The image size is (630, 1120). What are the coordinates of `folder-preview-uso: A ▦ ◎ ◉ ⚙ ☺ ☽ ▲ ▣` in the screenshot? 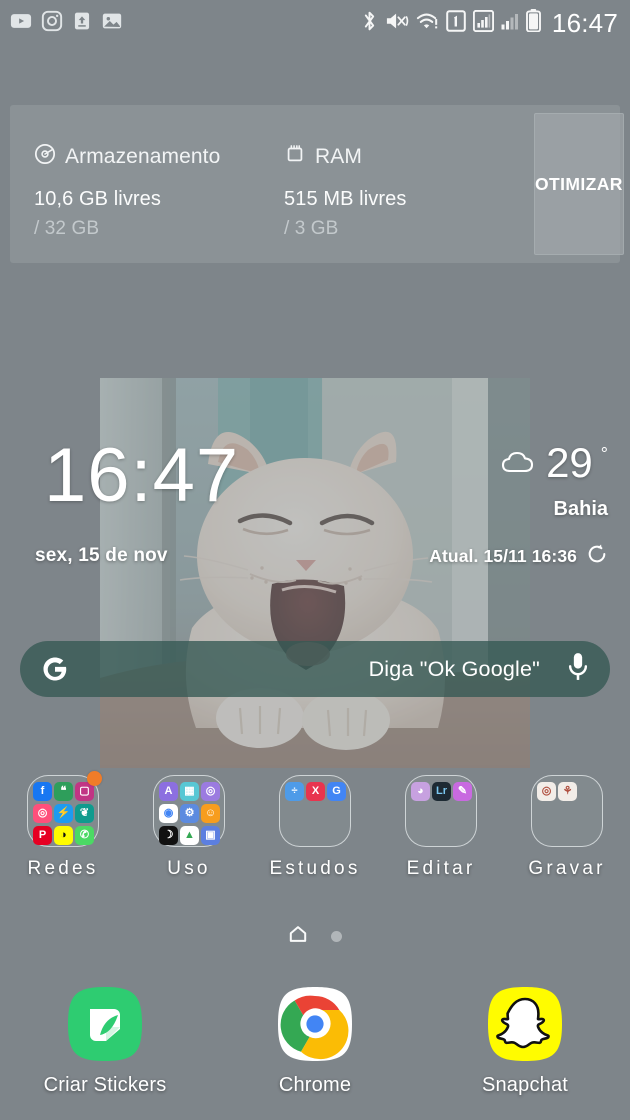 It's located at (189, 811).